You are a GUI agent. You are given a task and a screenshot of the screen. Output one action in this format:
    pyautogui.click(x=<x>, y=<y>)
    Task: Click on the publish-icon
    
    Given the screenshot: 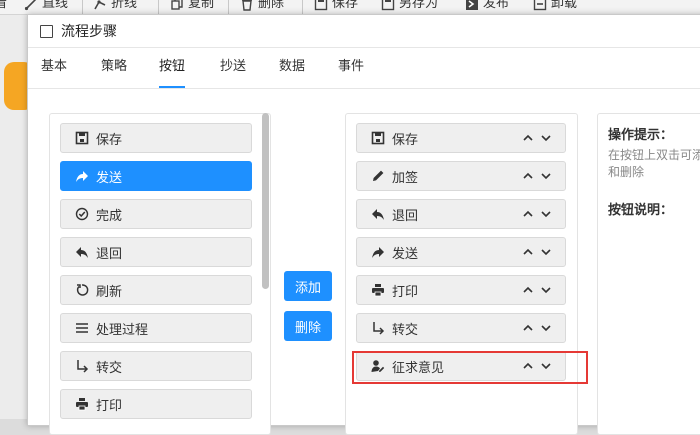 What is the action you would take?
    pyautogui.click(x=472, y=5)
    